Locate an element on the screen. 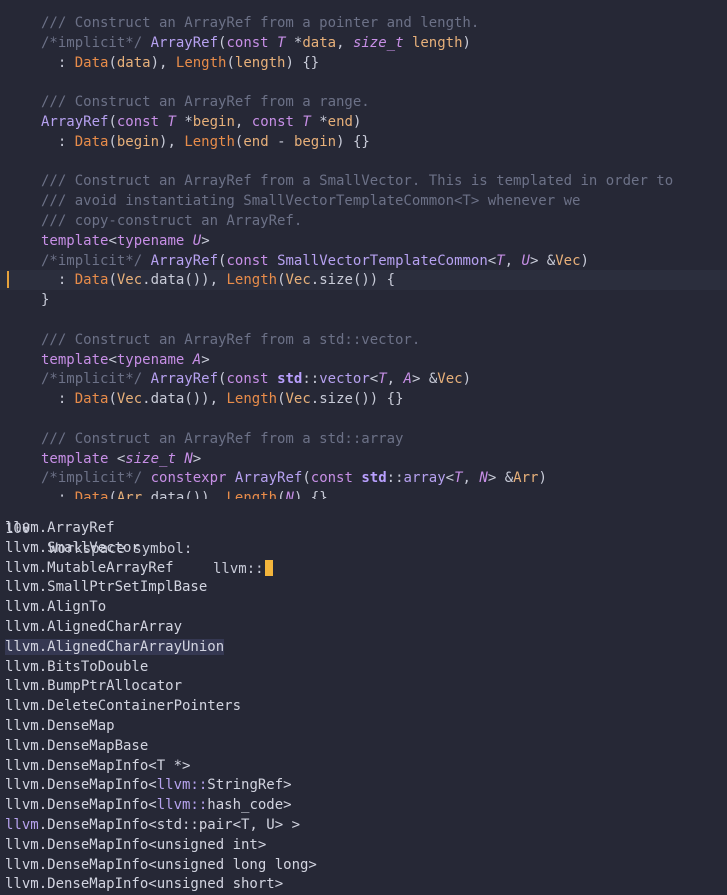 The image size is (727, 895). symbol-result-label: llvm.MutableArrayRef is located at coordinates (89, 567).